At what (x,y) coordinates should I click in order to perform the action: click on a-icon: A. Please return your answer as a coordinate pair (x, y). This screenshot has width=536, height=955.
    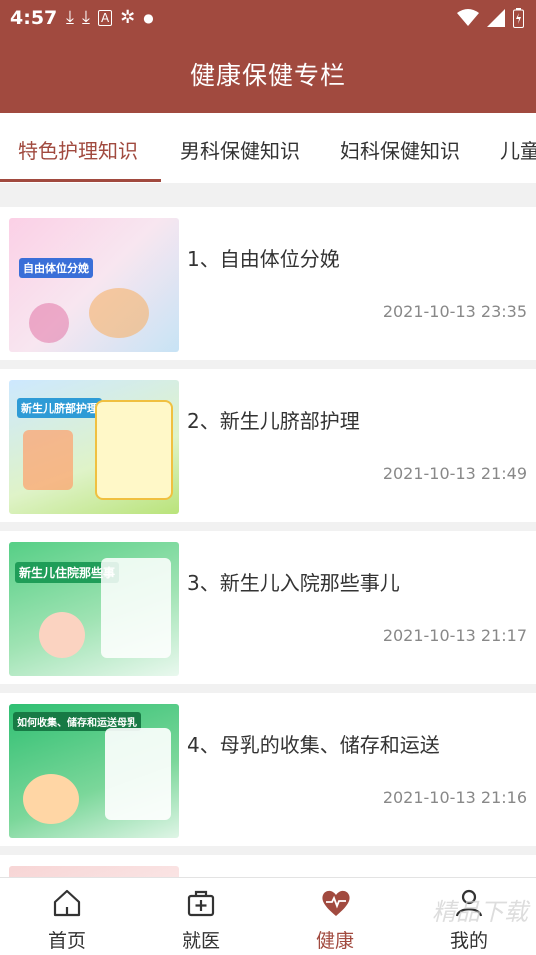
    Looking at the image, I should click on (105, 18).